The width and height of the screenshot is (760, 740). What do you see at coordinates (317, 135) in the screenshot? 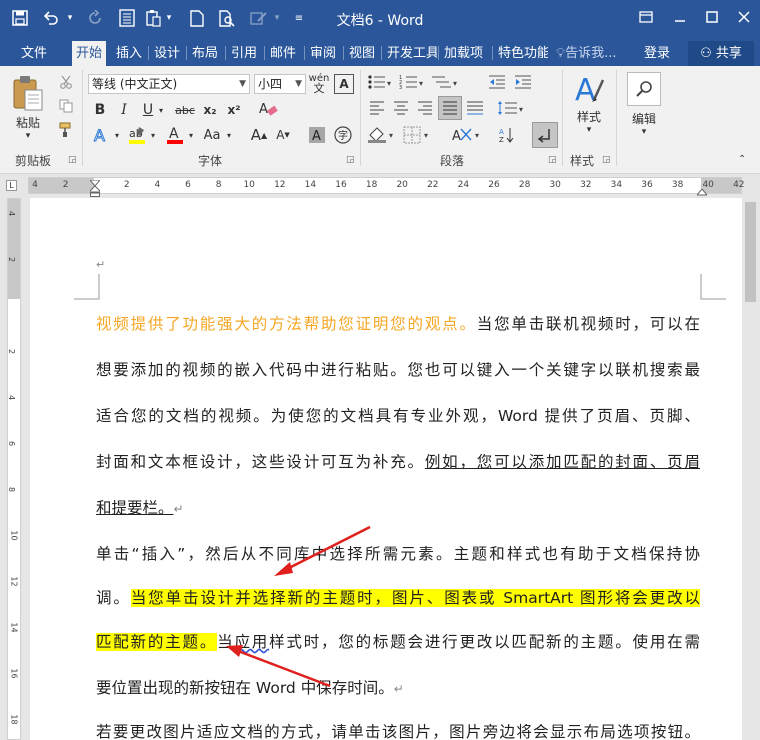
I see `character-shading-icon: A` at bounding box center [317, 135].